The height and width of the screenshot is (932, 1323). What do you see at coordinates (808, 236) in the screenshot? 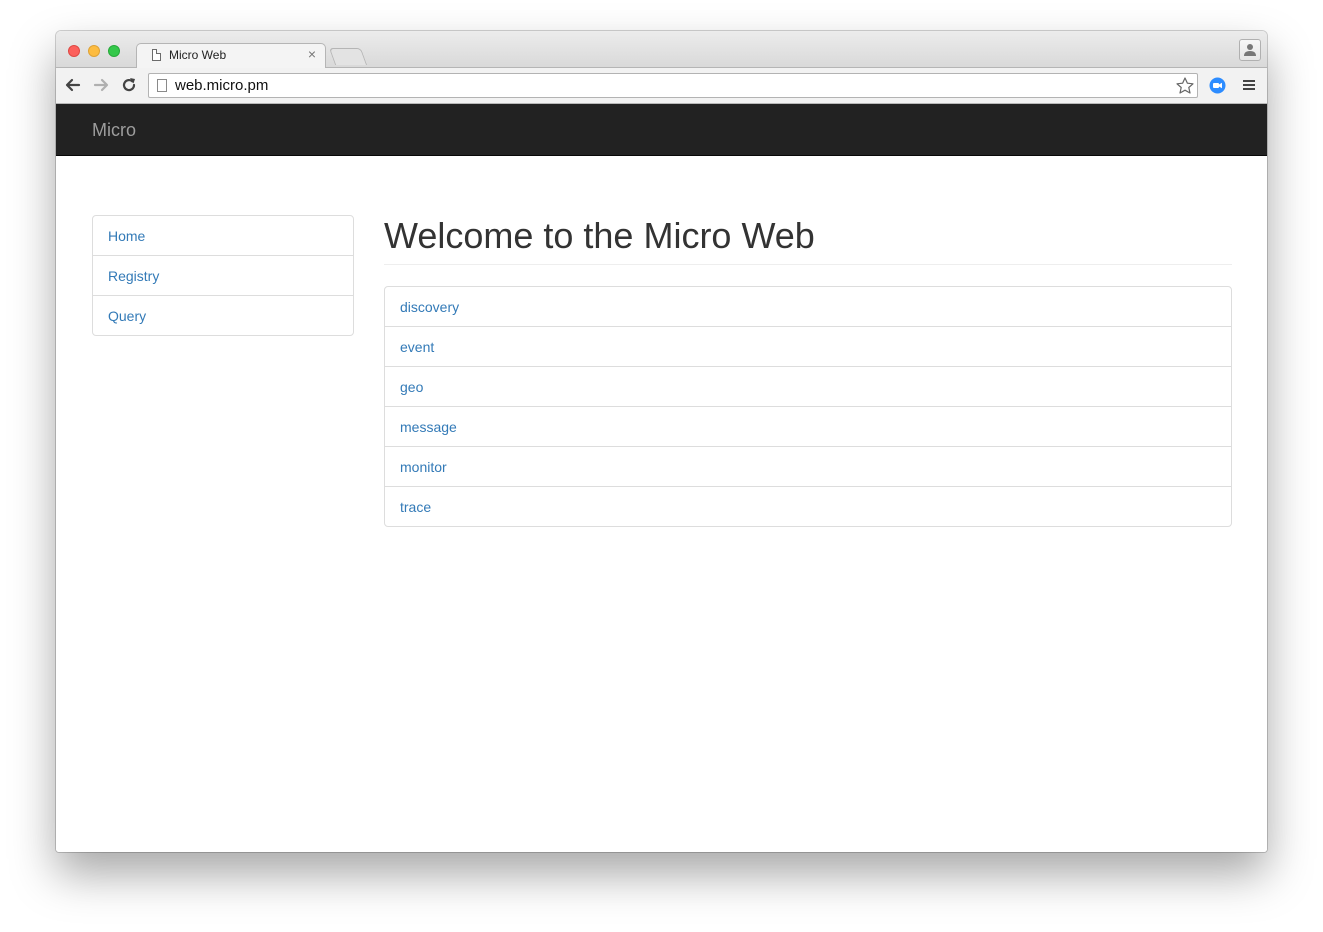
I see `page-title: Welcome to the Micro Web` at bounding box center [808, 236].